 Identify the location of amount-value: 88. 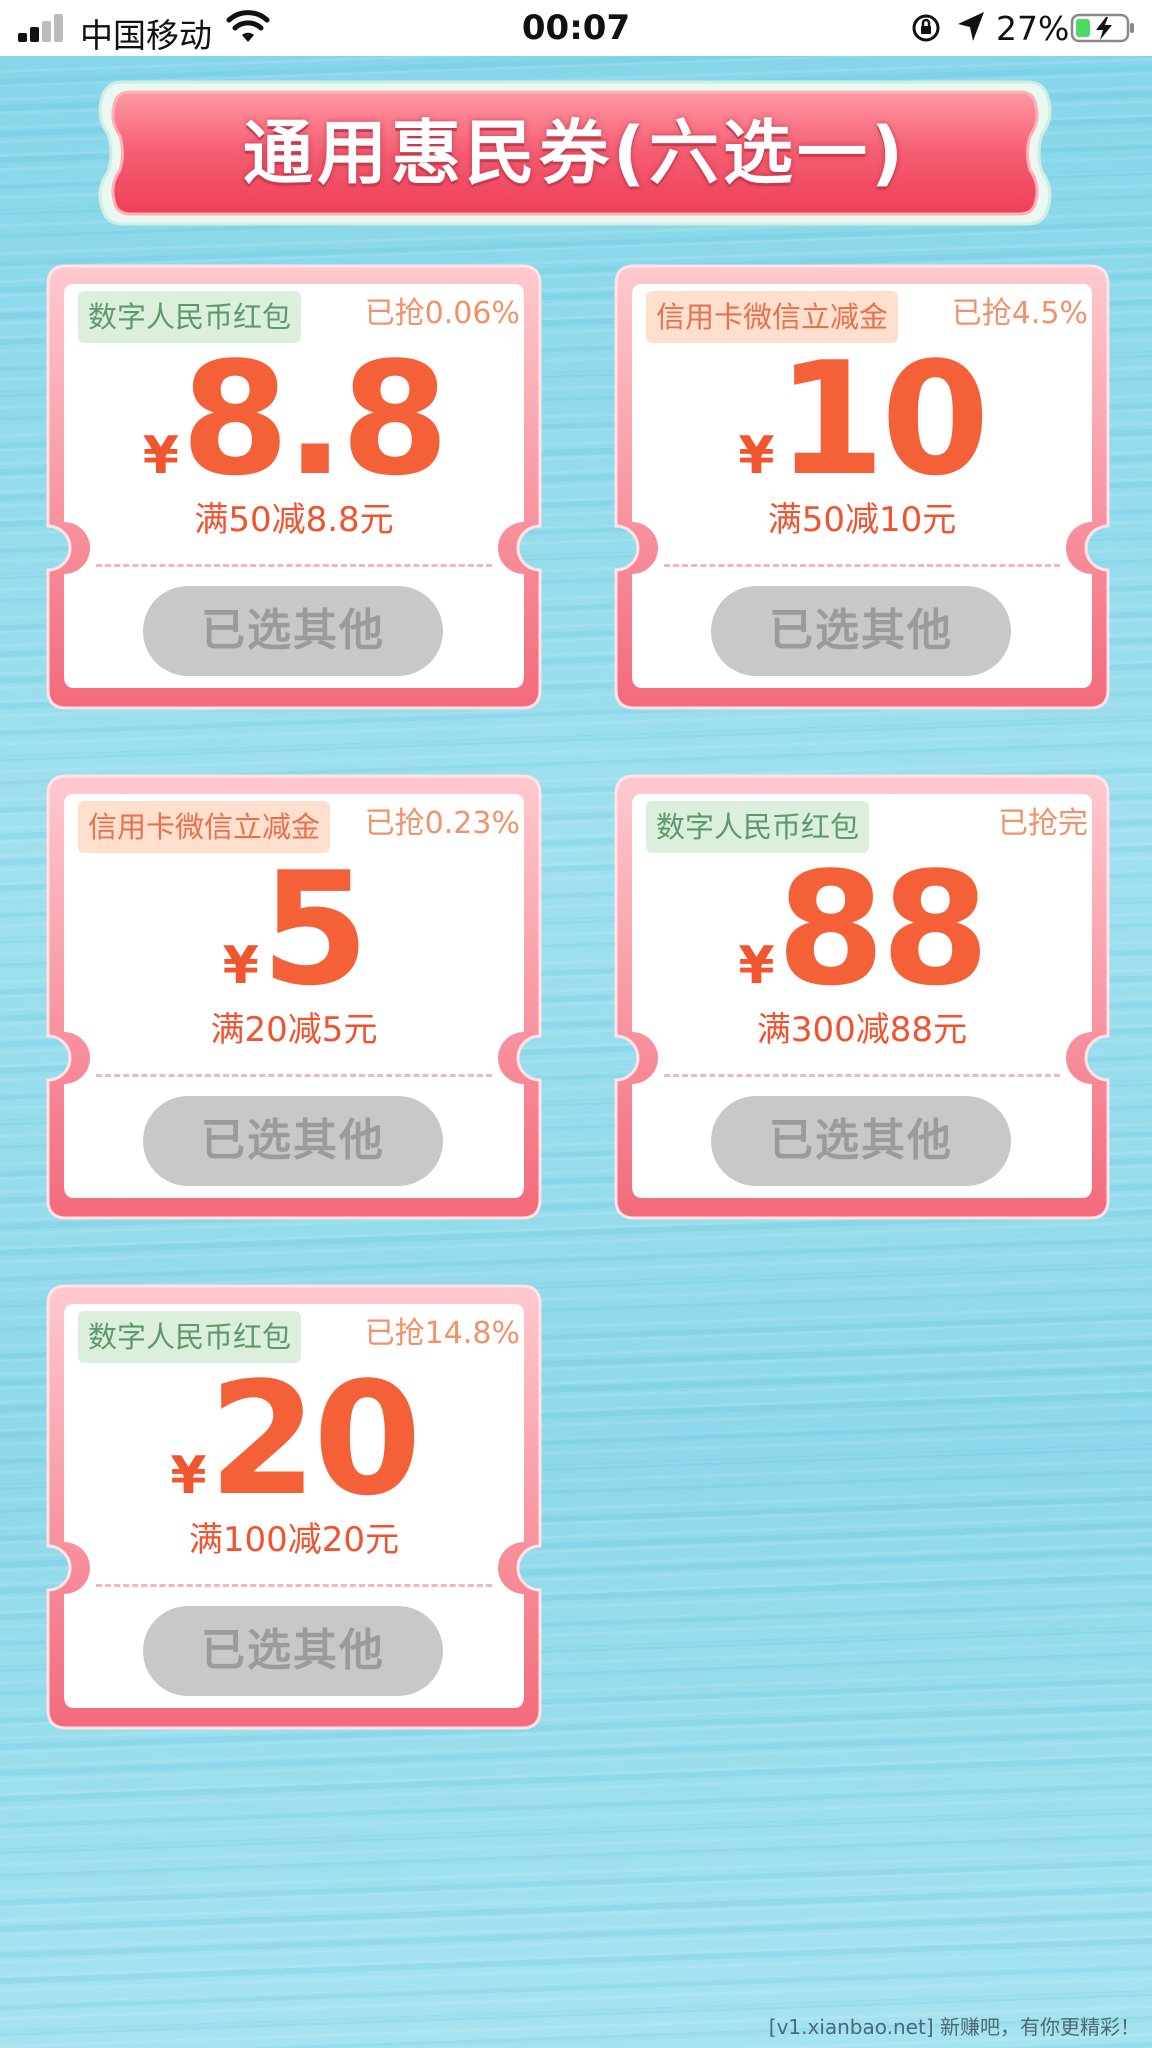
(883, 929).